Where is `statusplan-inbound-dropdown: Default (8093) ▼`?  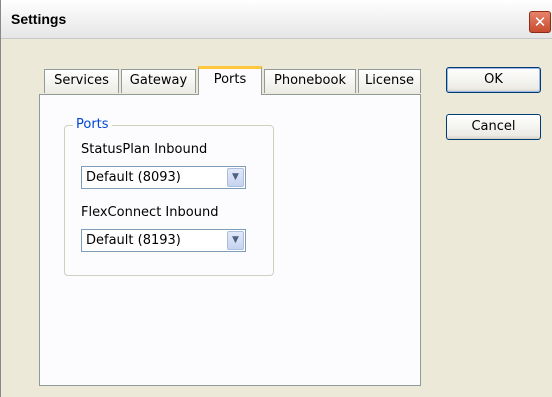 statusplan-inbound-dropdown: Default (8093) ▼ is located at coordinates (163, 177).